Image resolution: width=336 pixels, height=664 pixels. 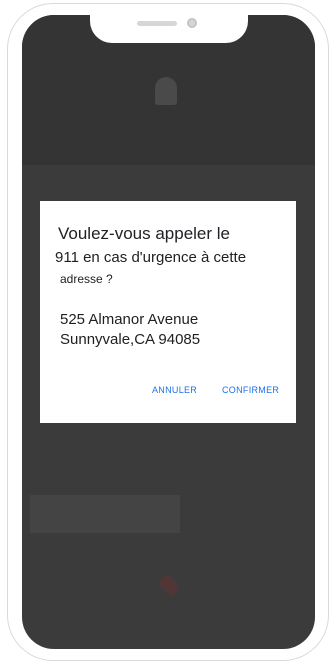 What do you see at coordinates (169, 585) in the screenshot?
I see `map-pin-icon` at bounding box center [169, 585].